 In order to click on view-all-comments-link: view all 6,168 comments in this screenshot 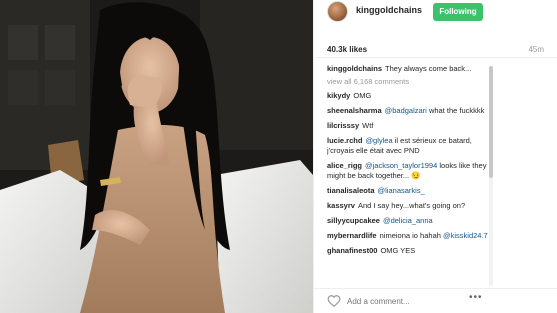, I will do `click(408, 81)`.